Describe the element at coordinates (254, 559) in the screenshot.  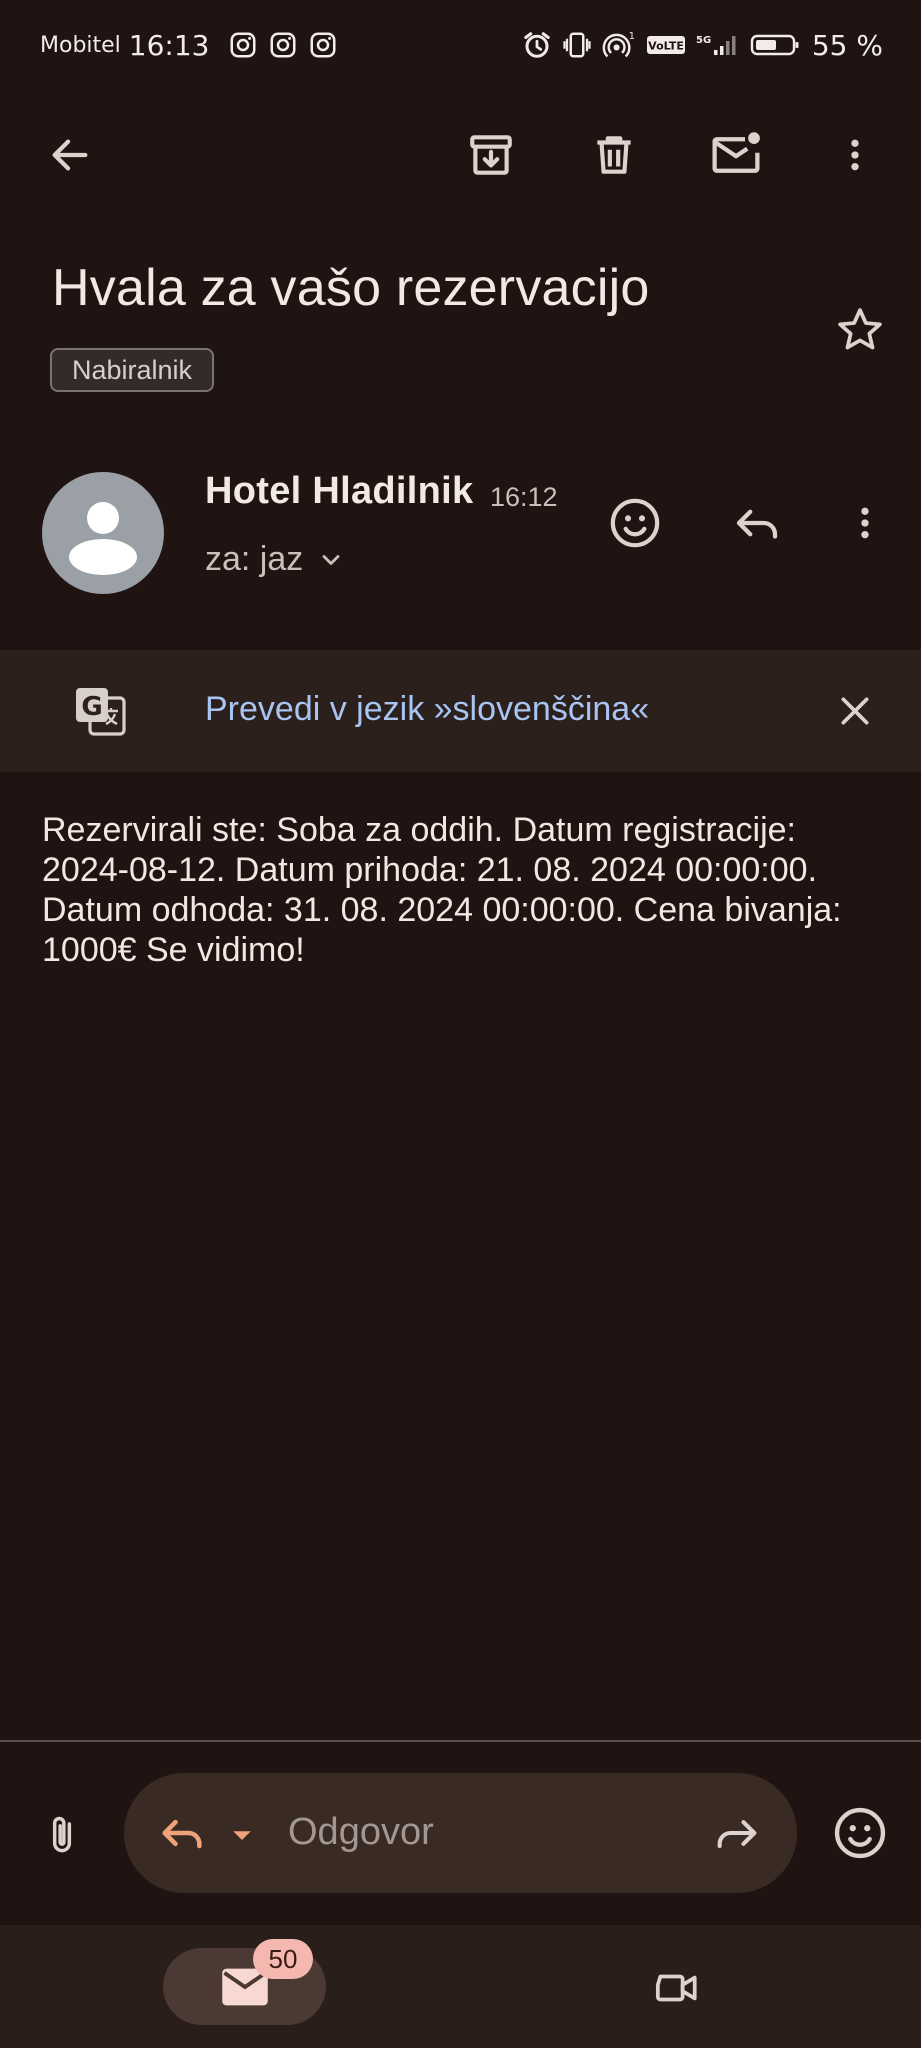
I see `recipient-text: za: jaz` at that location.